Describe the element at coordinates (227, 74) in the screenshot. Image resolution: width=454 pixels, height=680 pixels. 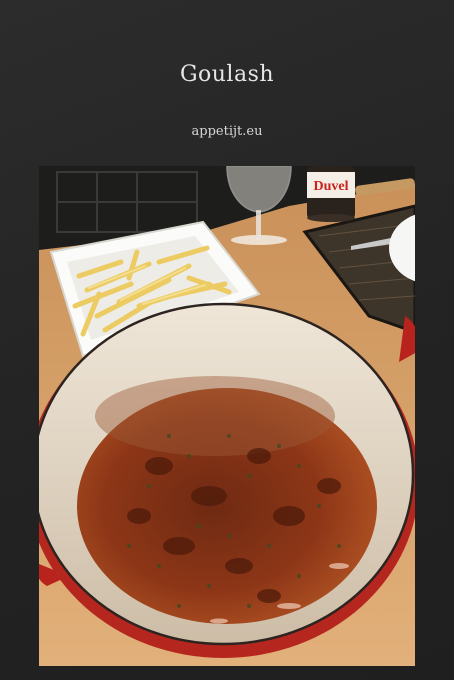
I see `page-title: Goulash` at that location.